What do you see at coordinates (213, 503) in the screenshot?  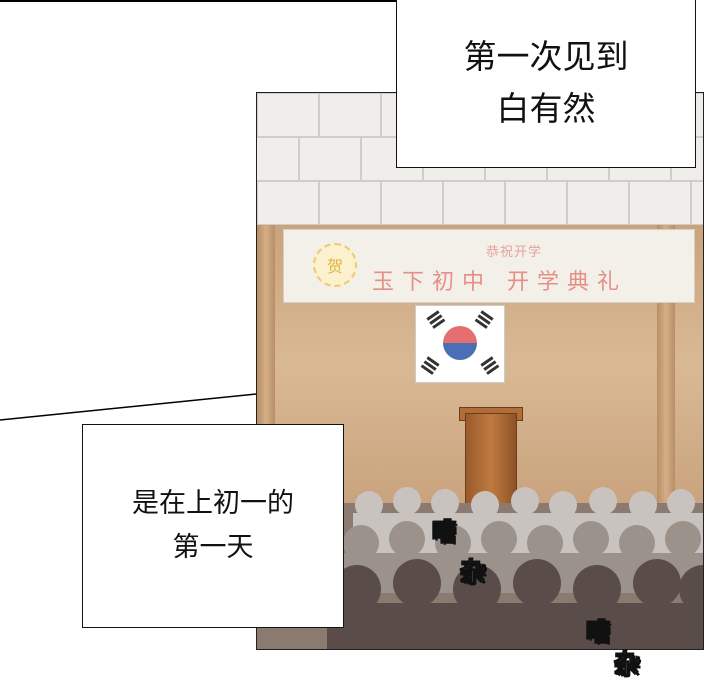 I see `caption-mid-line1: 是在上初一的` at bounding box center [213, 503].